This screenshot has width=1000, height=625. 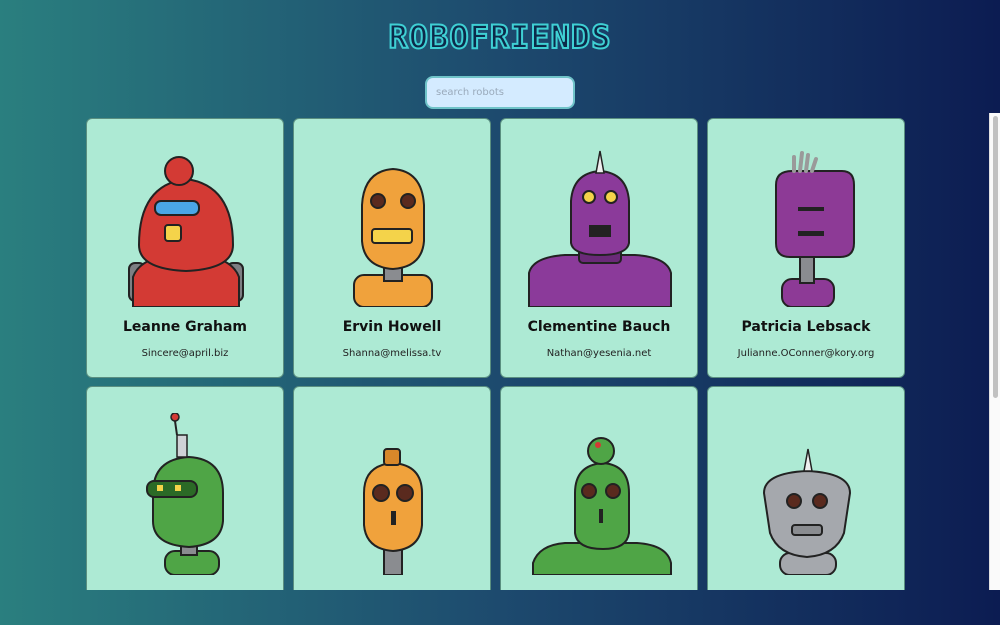 What do you see at coordinates (392, 353) in the screenshot?
I see `robot-email: Shanna@melissa.tv` at bounding box center [392, 353].